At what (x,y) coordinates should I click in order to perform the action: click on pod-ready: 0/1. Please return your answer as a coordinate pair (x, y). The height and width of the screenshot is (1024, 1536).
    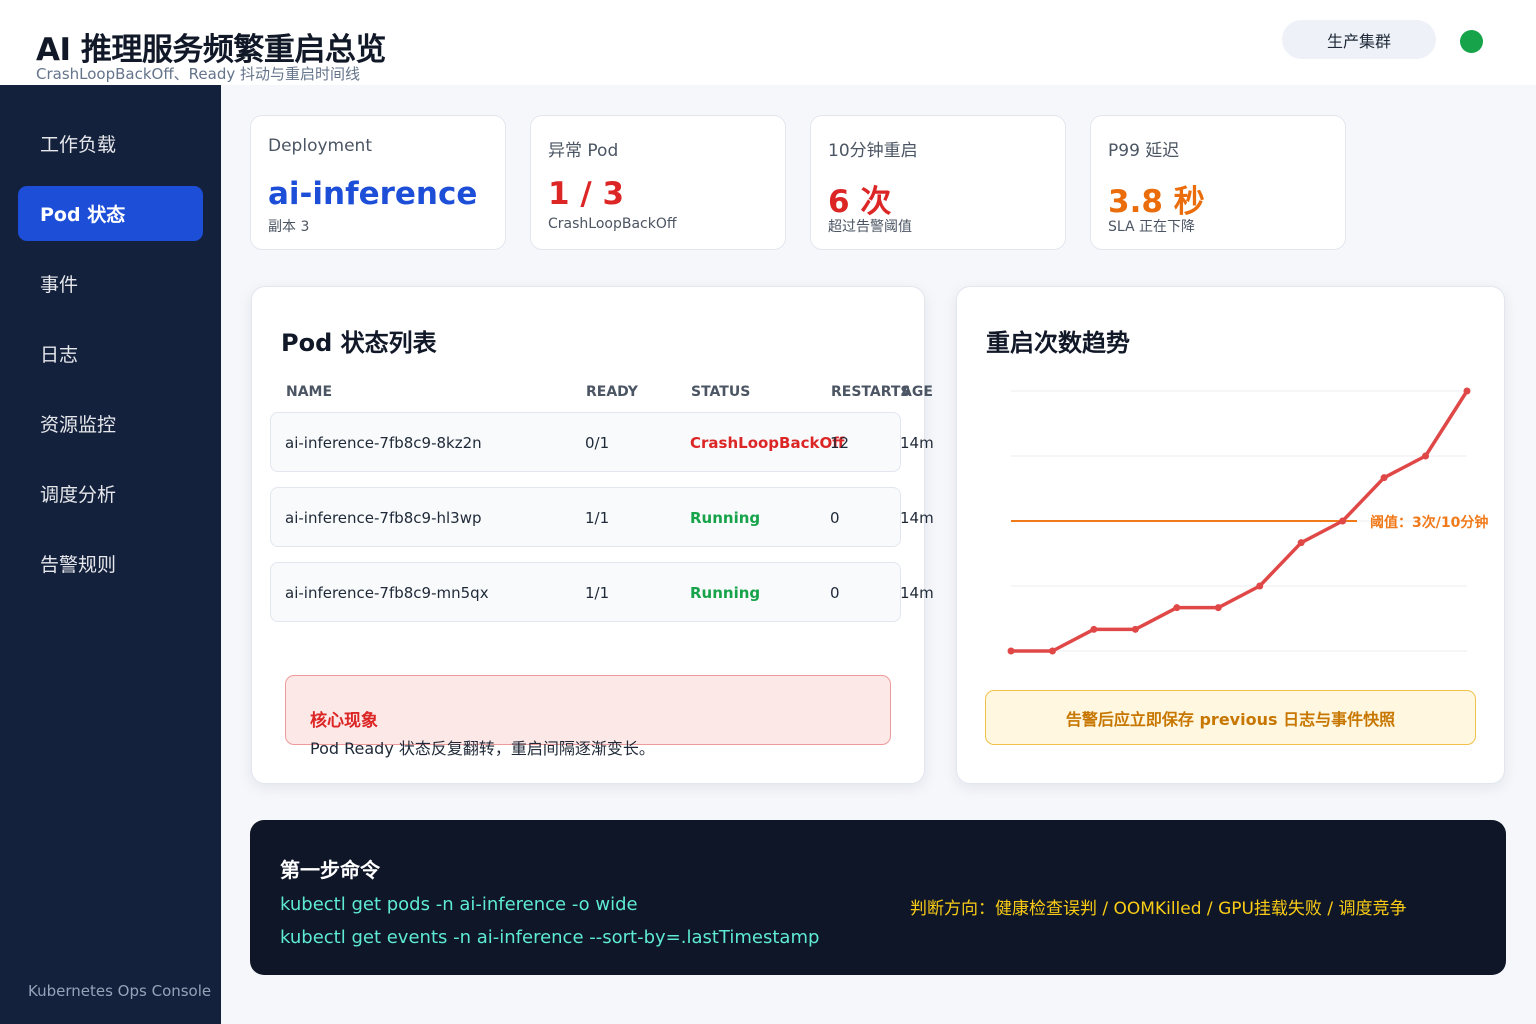
    Looking at the image, I should click on (597, 443).